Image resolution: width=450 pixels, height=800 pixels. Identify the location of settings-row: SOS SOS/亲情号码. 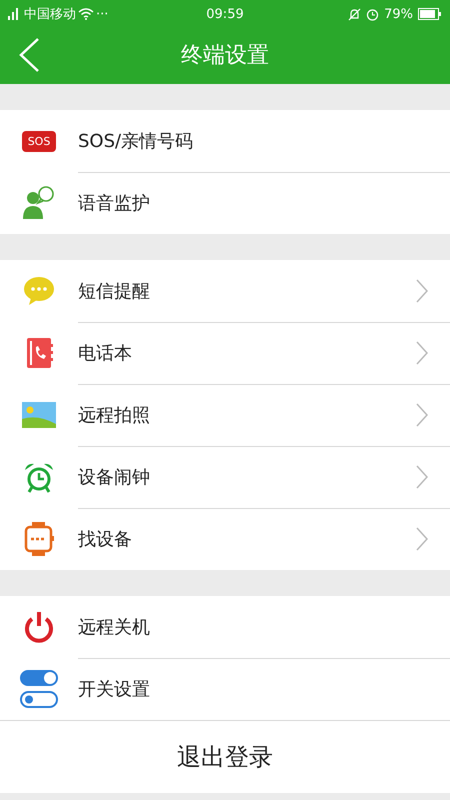
(225, 141).